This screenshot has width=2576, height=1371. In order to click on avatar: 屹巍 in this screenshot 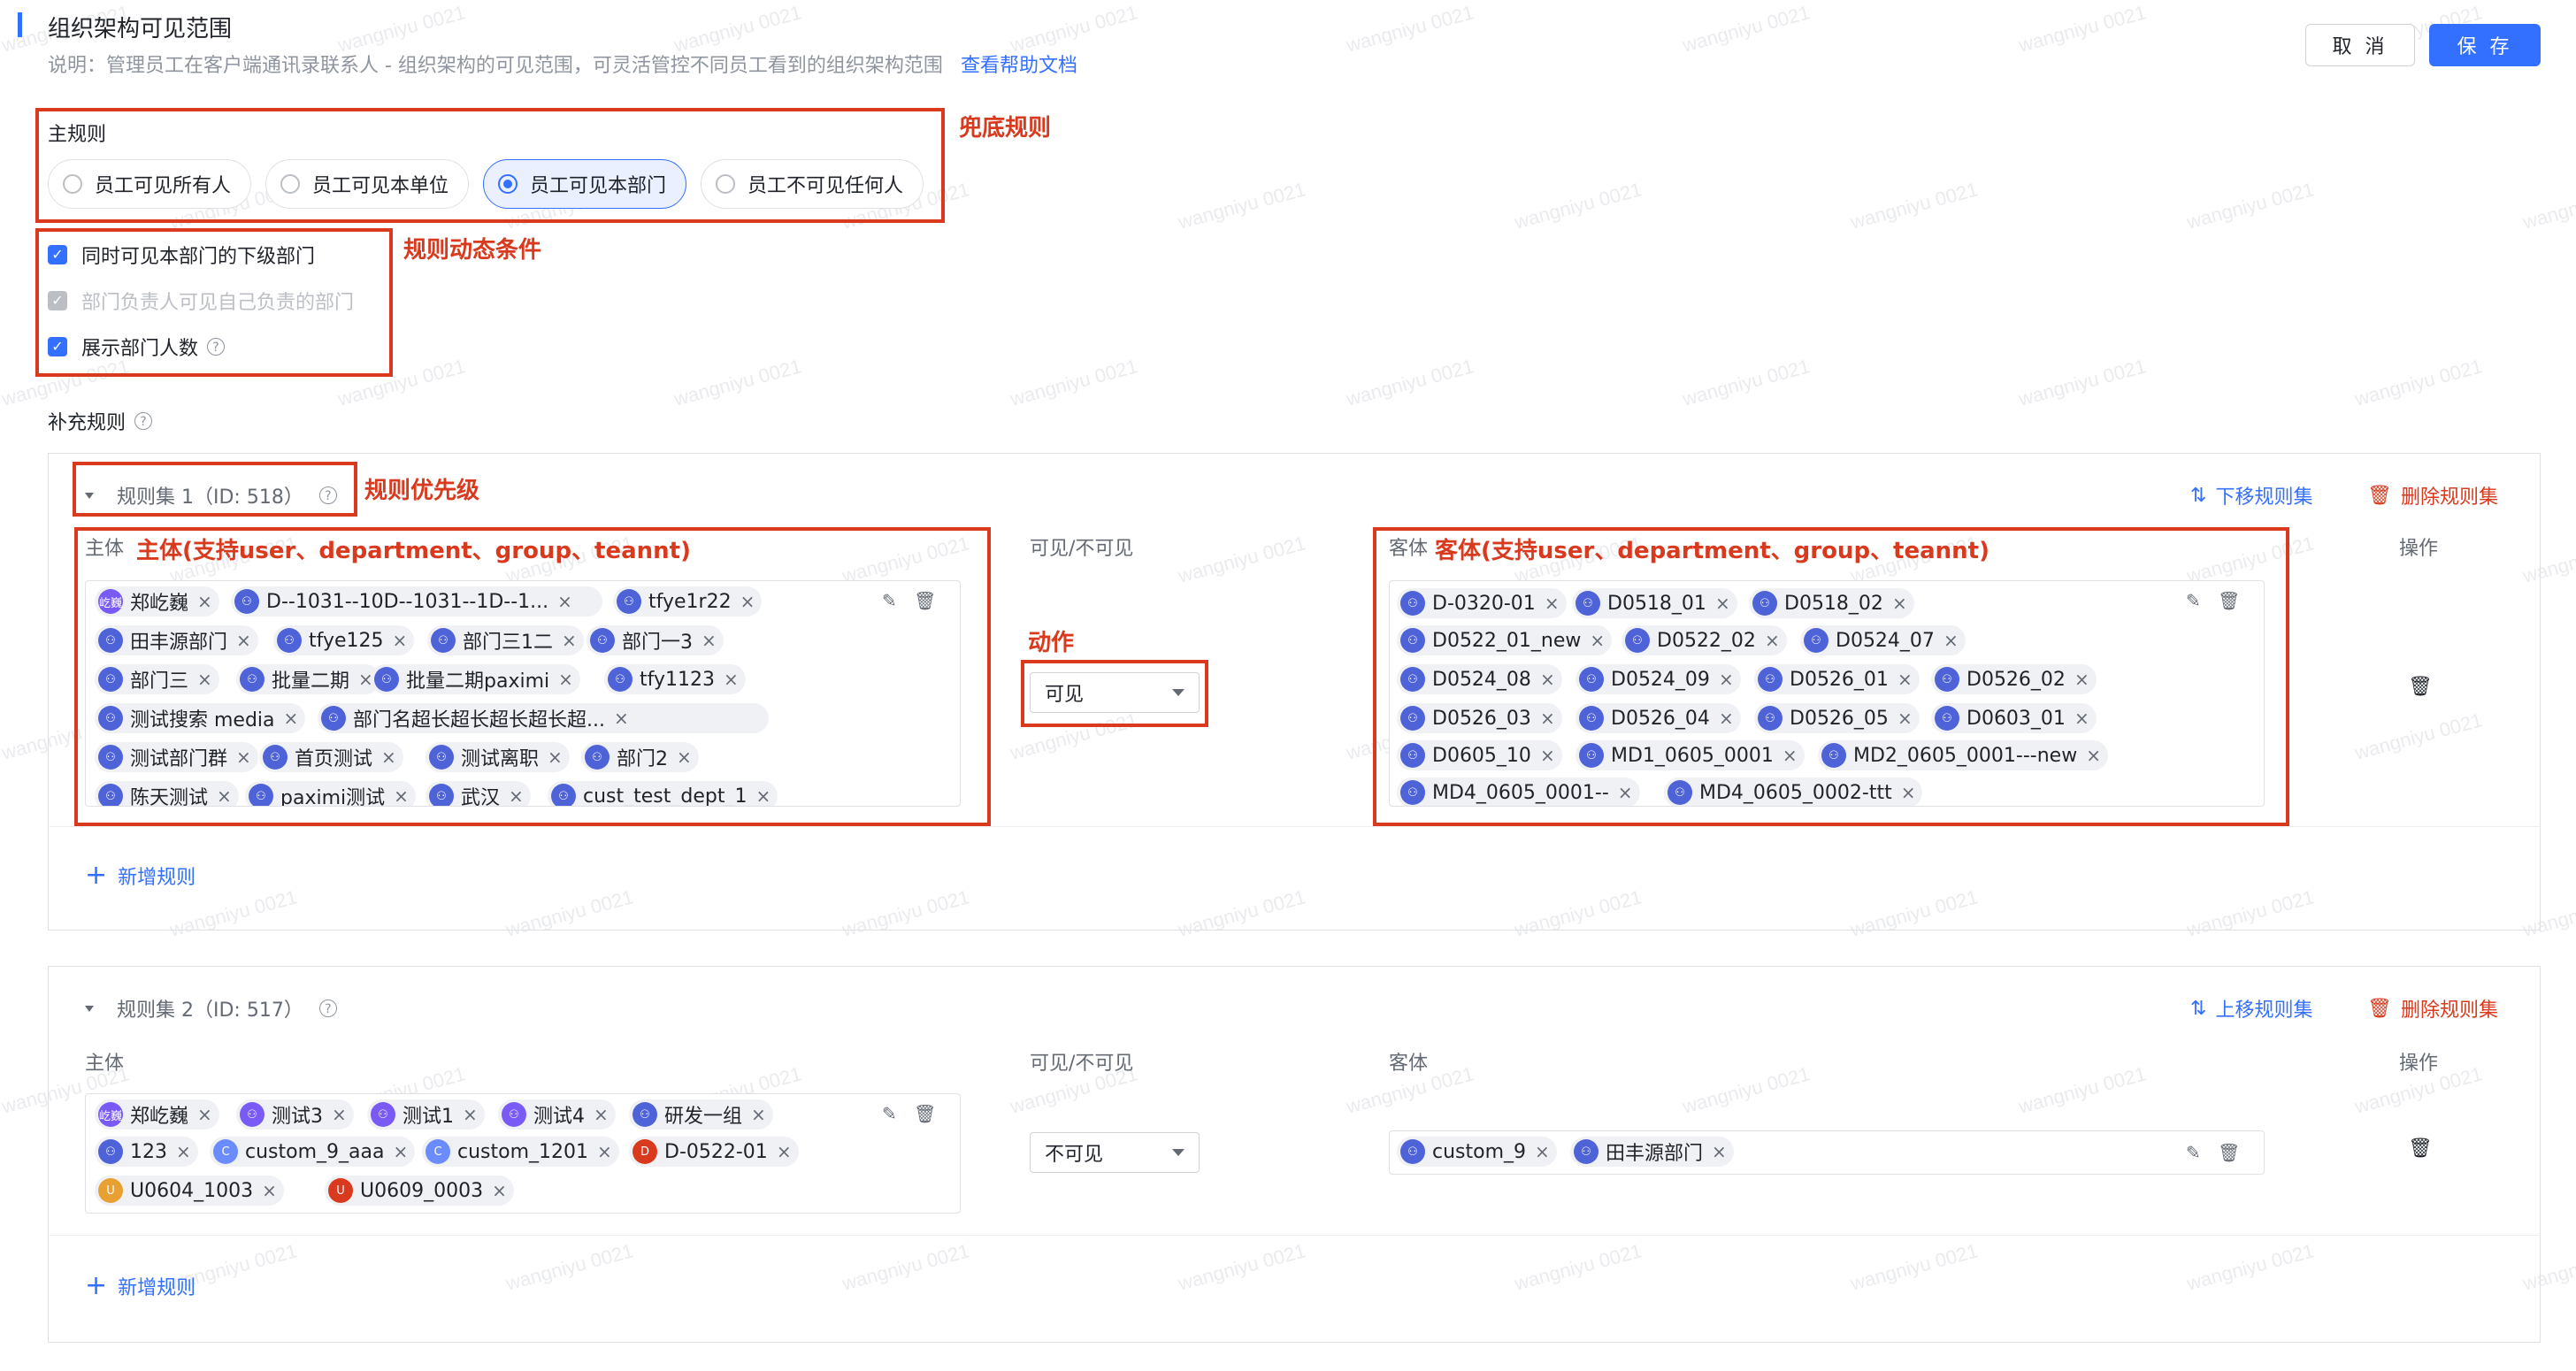, I will do `click(110, 1114)`.